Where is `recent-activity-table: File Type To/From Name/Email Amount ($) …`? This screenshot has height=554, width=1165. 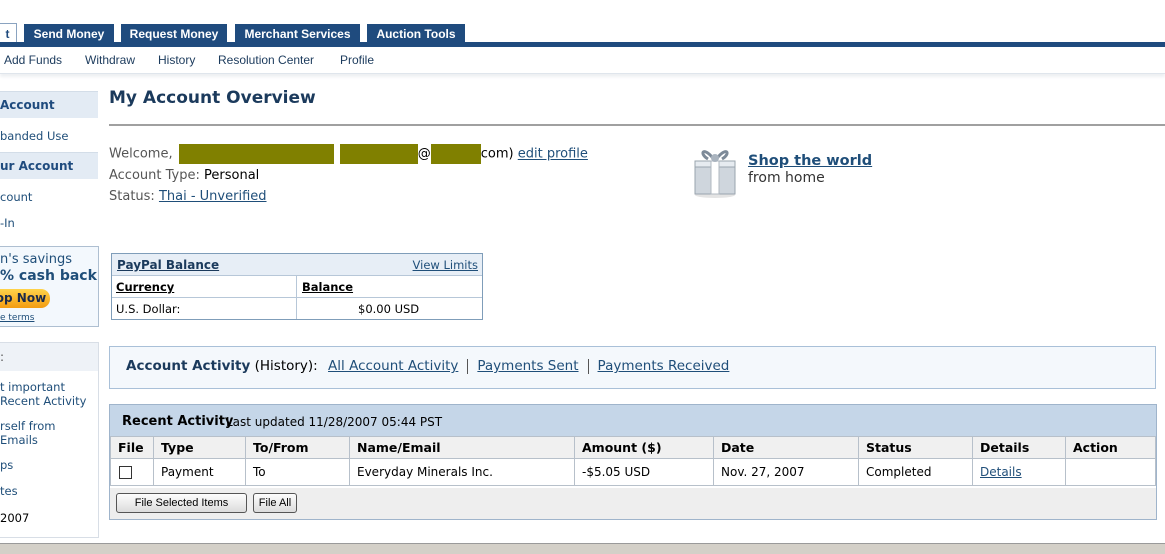 recent-activity-table: File Type To/From Name/Email Amount ($) … is located at coordinates (633, 461).